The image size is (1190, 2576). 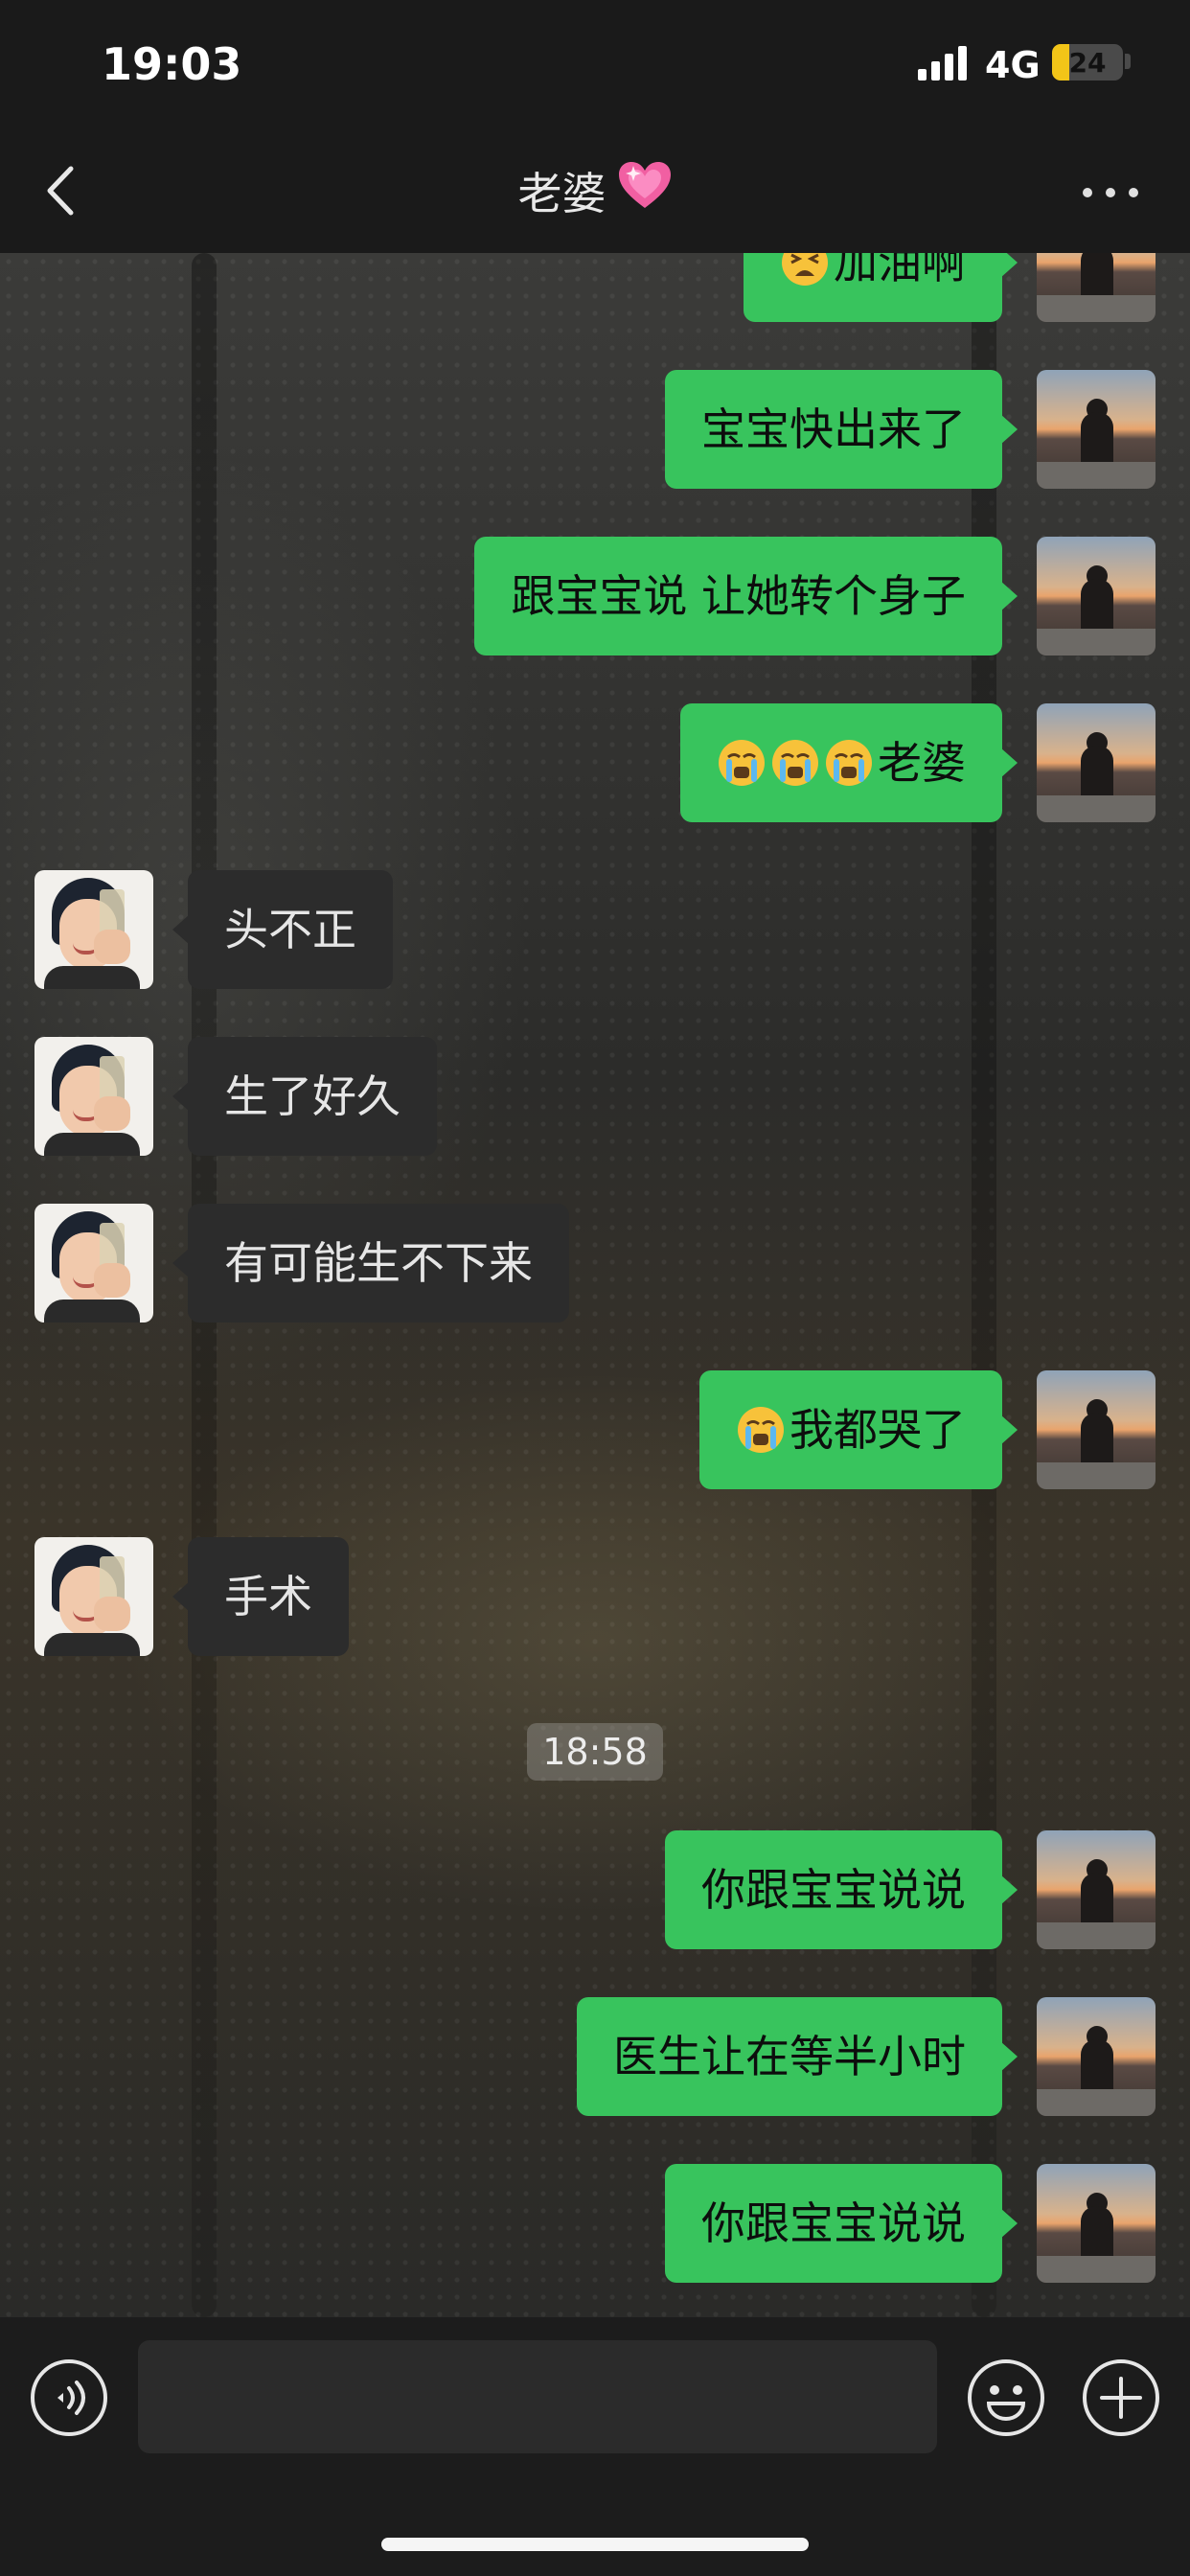 I want to click on back-button, so click(x=62, y=190).